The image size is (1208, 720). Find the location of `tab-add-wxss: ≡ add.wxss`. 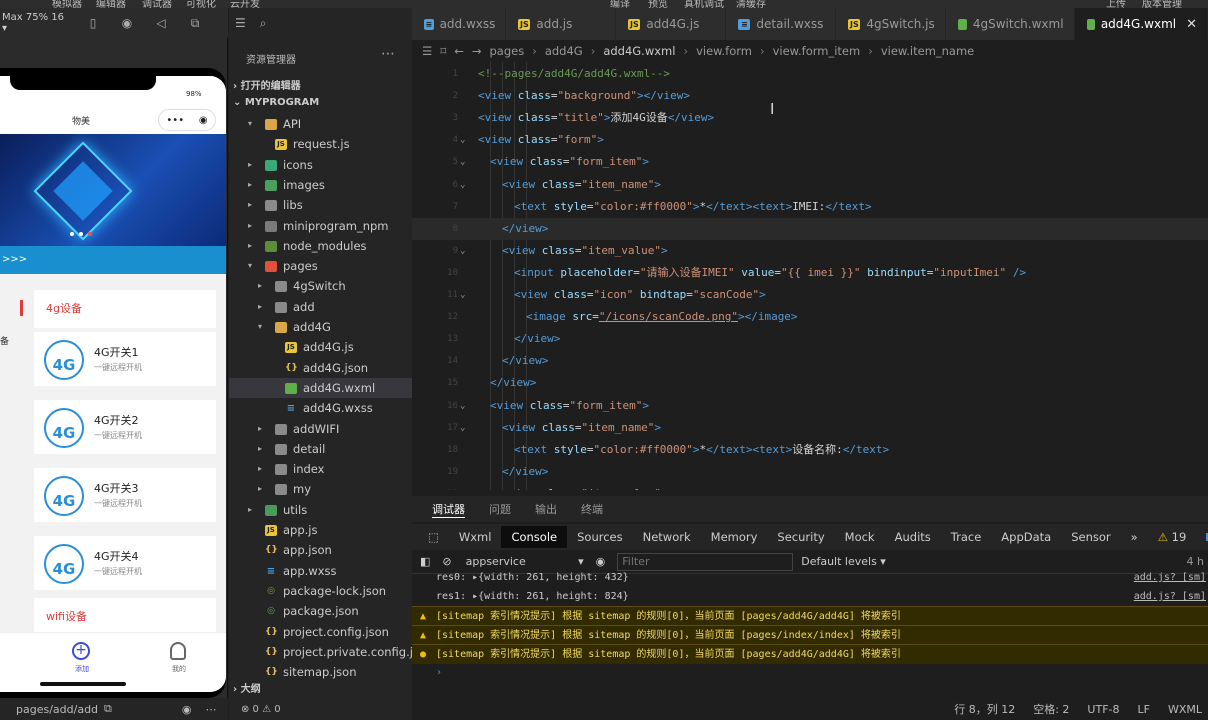

tab-add-wxss: ≡ add.wxss is located at coordinates (459, 24).